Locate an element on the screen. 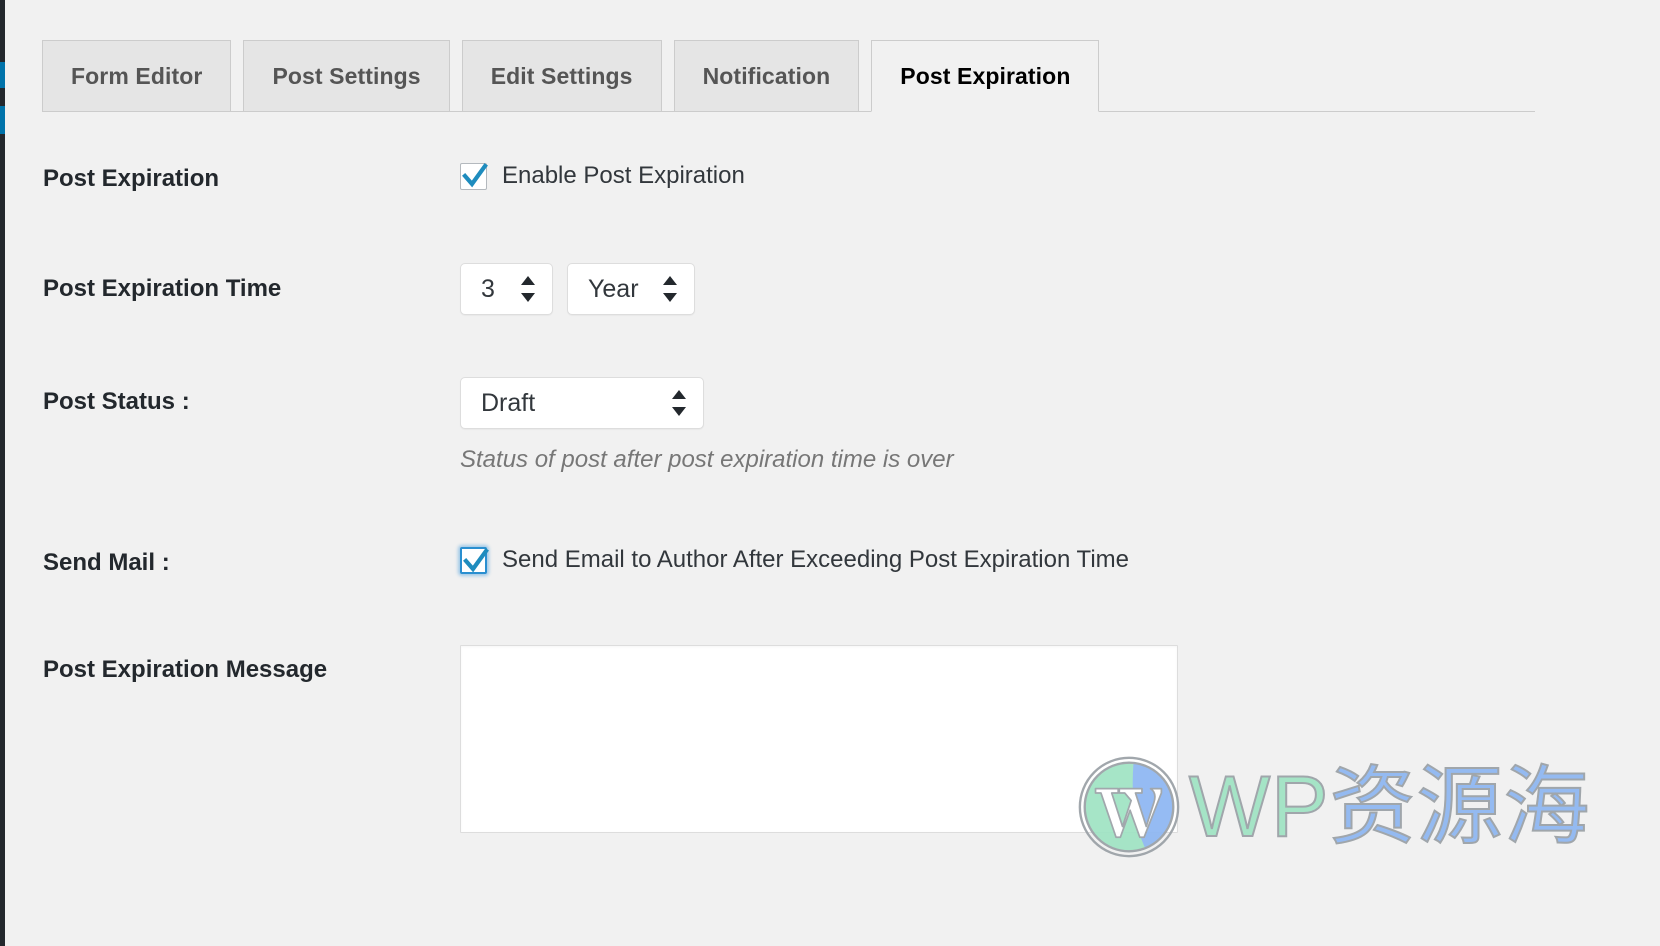  tab-label: Post Expiration is located at coordinates (985, 75).